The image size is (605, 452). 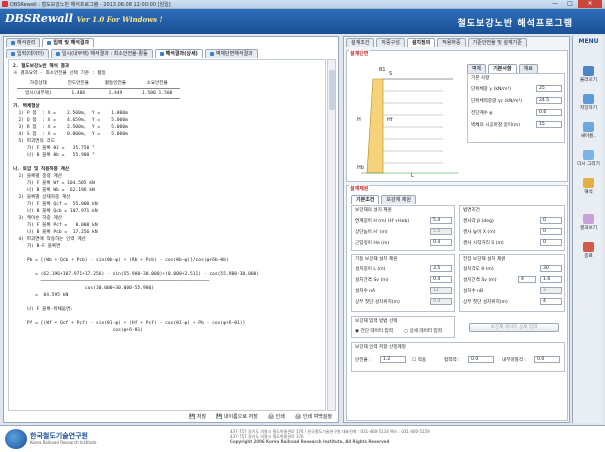 I want to click on maximize-button: □, so click(x=570, y=4).